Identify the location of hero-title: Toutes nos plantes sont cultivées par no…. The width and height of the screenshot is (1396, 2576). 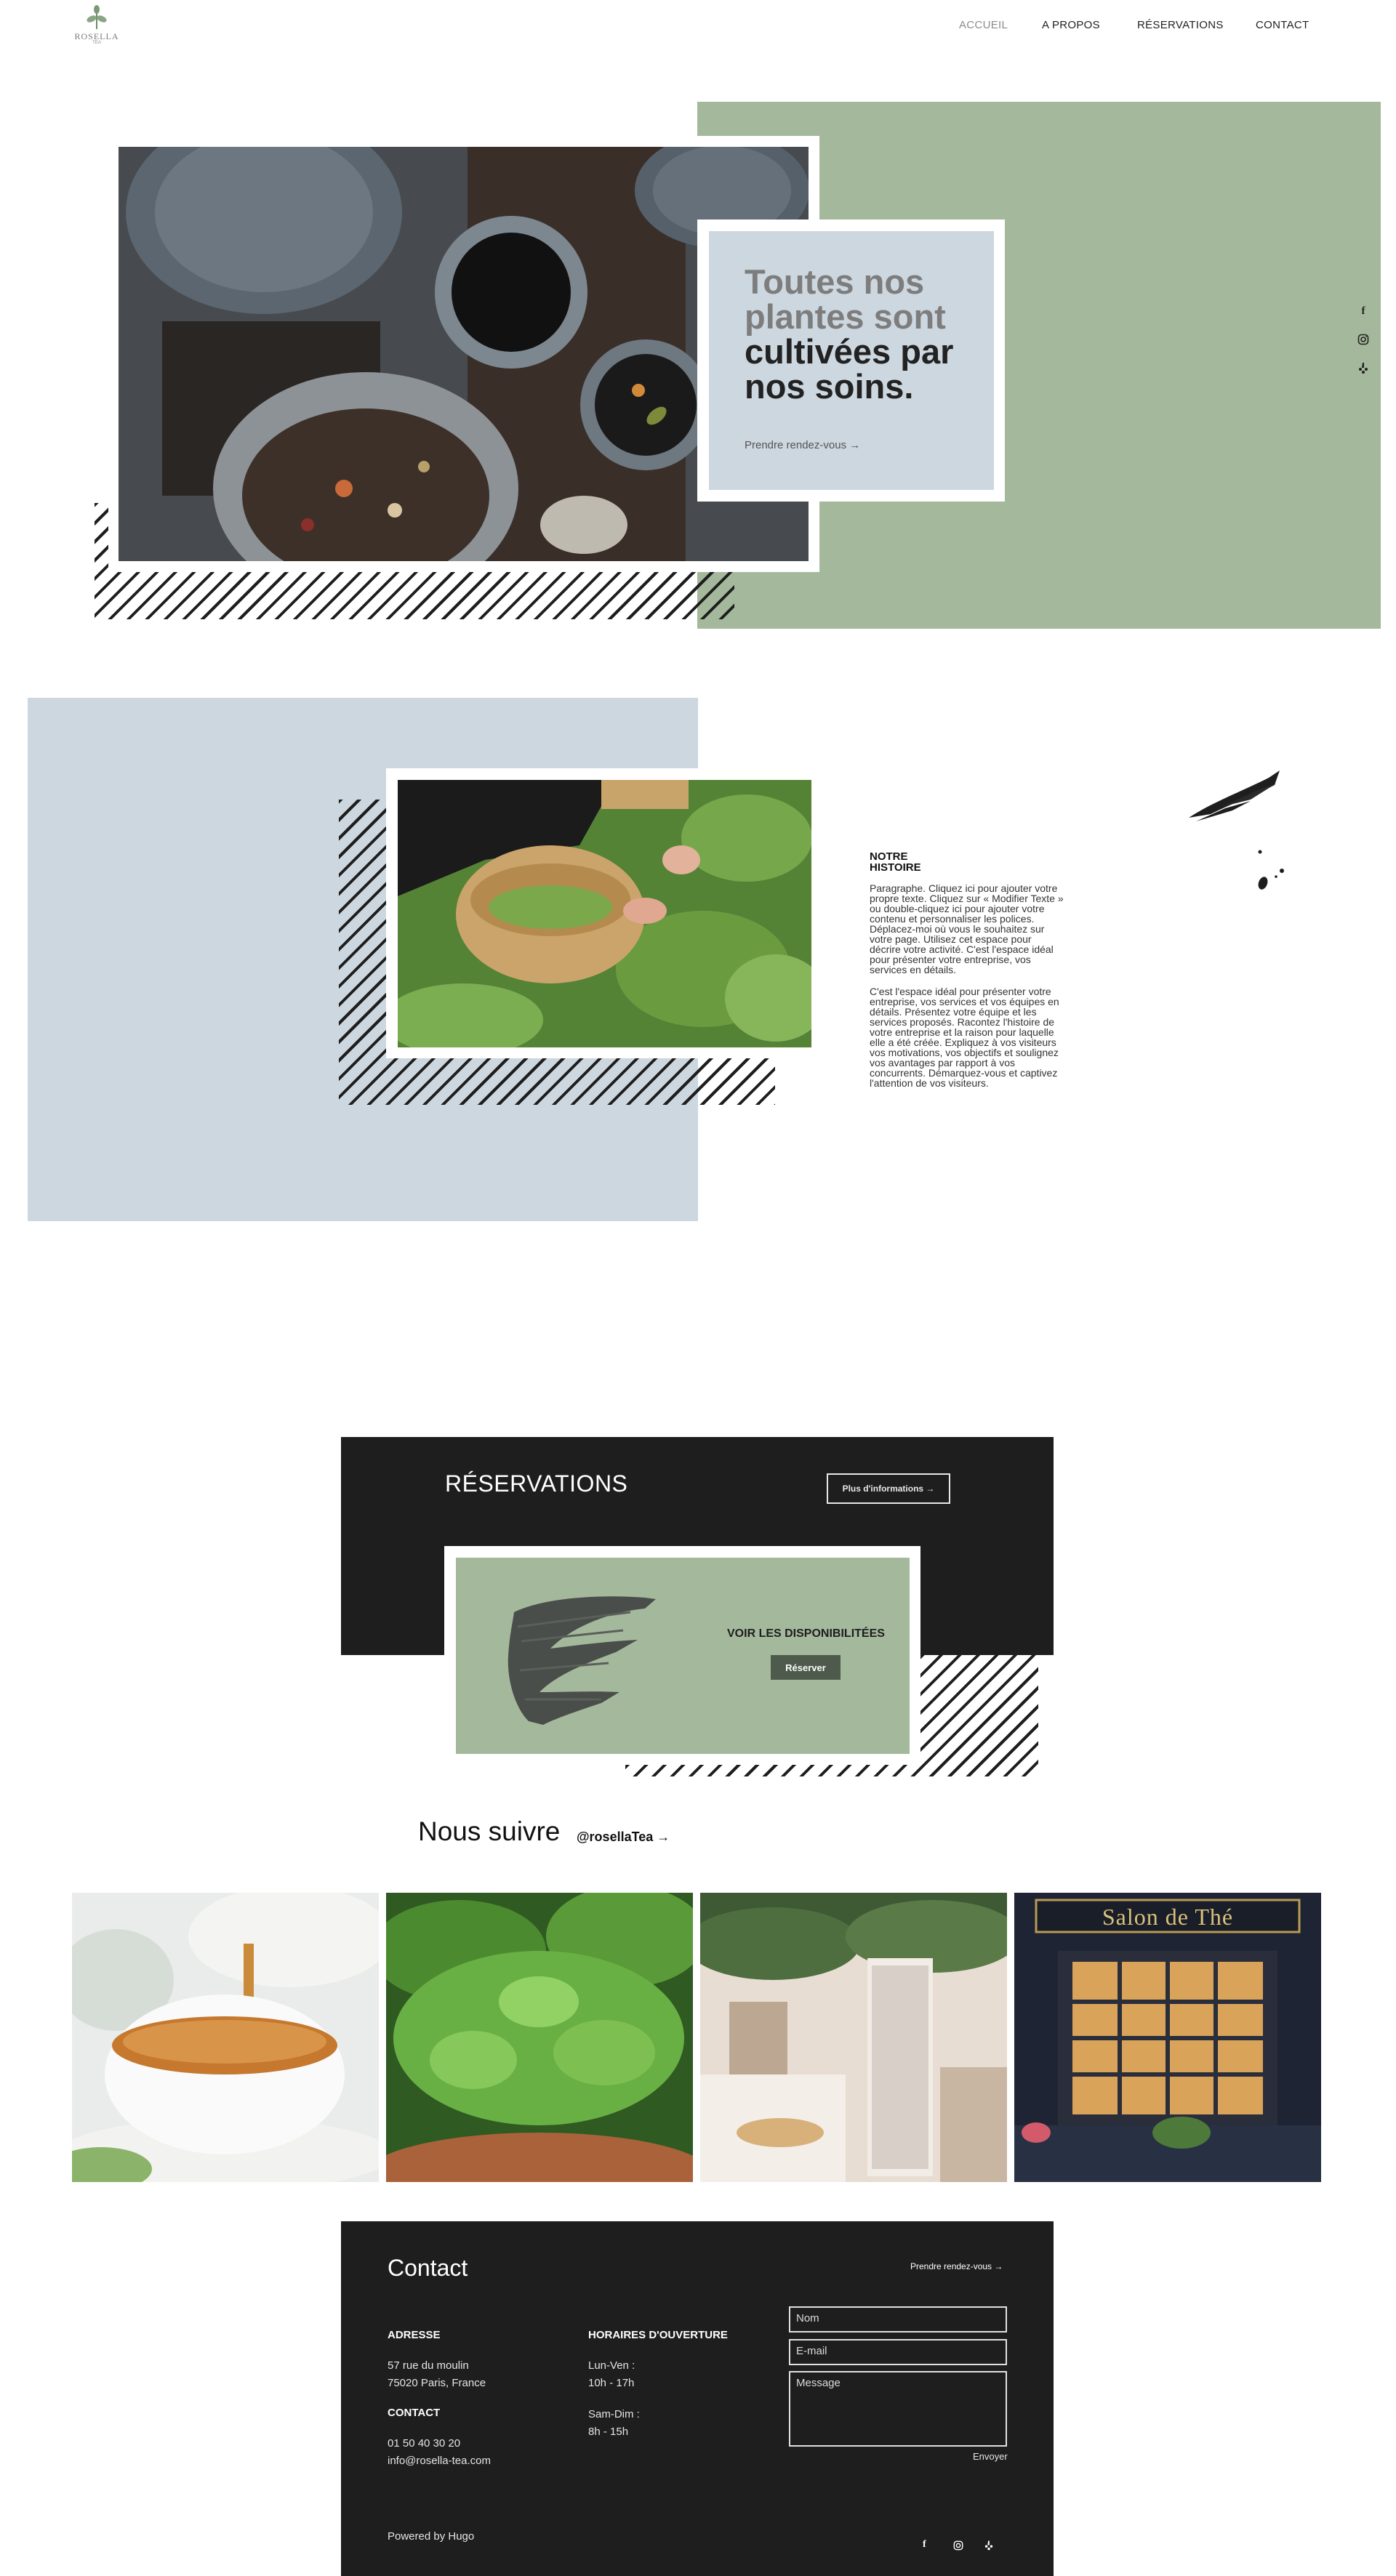
(868, 334).